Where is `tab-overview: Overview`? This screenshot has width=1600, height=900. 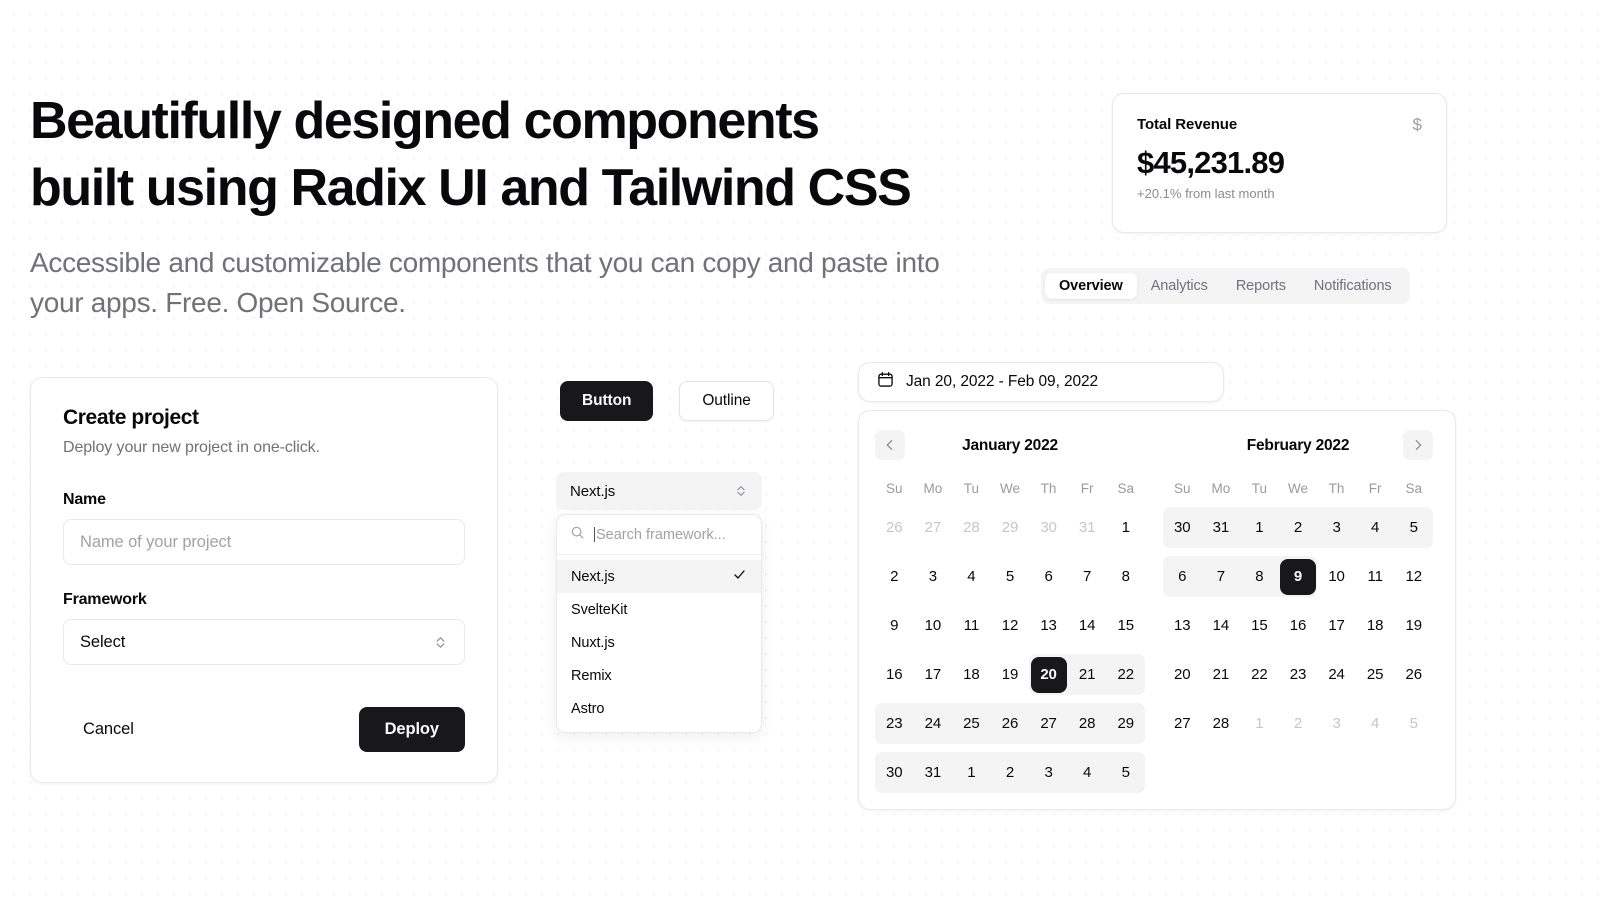 tab-overview: Overview is located at coordinates (1091, 286).